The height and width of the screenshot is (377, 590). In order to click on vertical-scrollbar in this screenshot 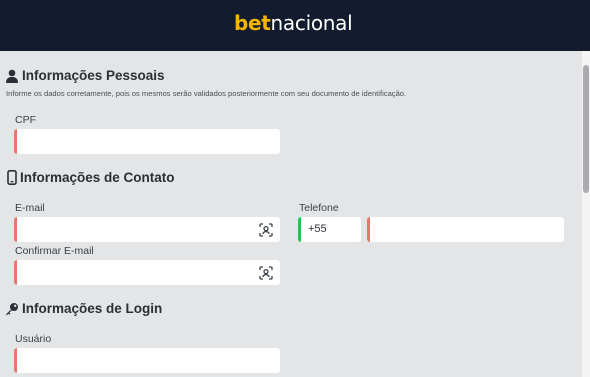, I will do `click(586, 214)`.